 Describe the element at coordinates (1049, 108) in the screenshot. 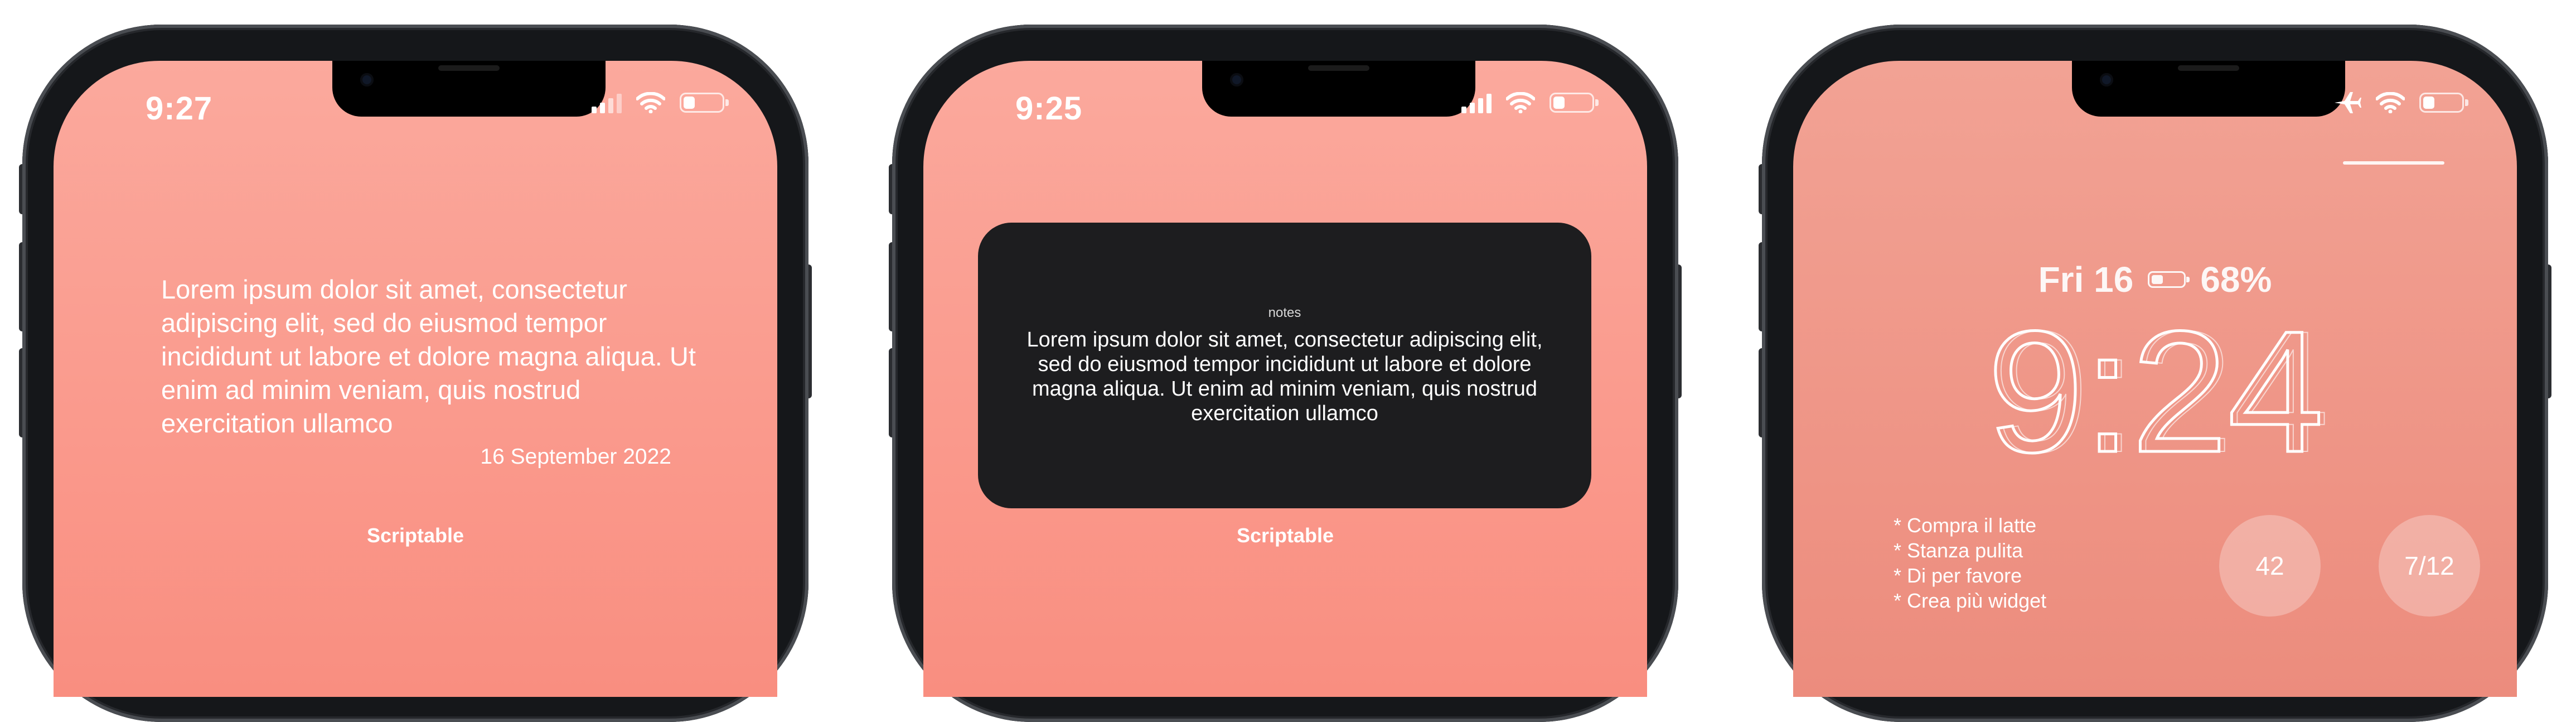

I see `status-time: 9:25` at that location.